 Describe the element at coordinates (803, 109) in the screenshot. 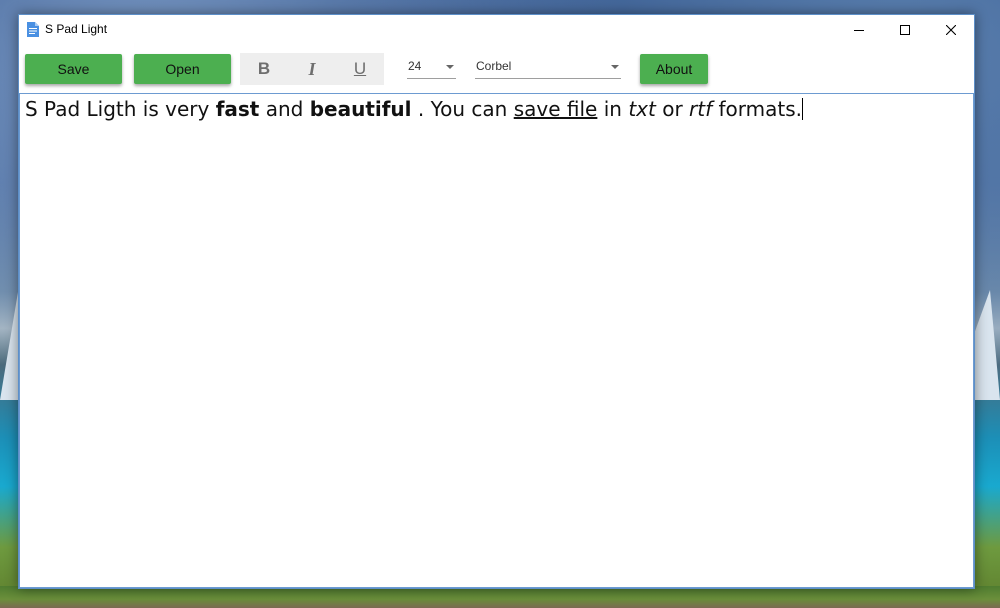

I see `text-caret` at that location.